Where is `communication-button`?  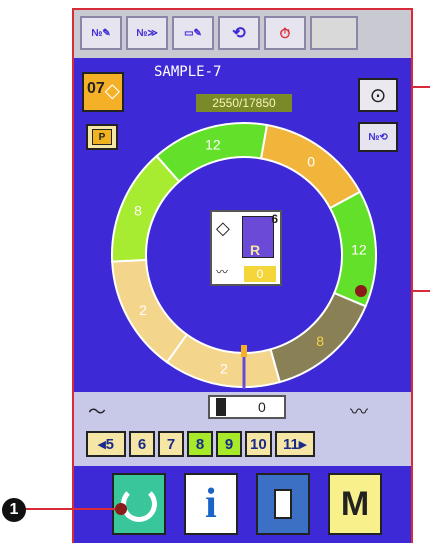 communication-button is located at coordinates (283, 504).